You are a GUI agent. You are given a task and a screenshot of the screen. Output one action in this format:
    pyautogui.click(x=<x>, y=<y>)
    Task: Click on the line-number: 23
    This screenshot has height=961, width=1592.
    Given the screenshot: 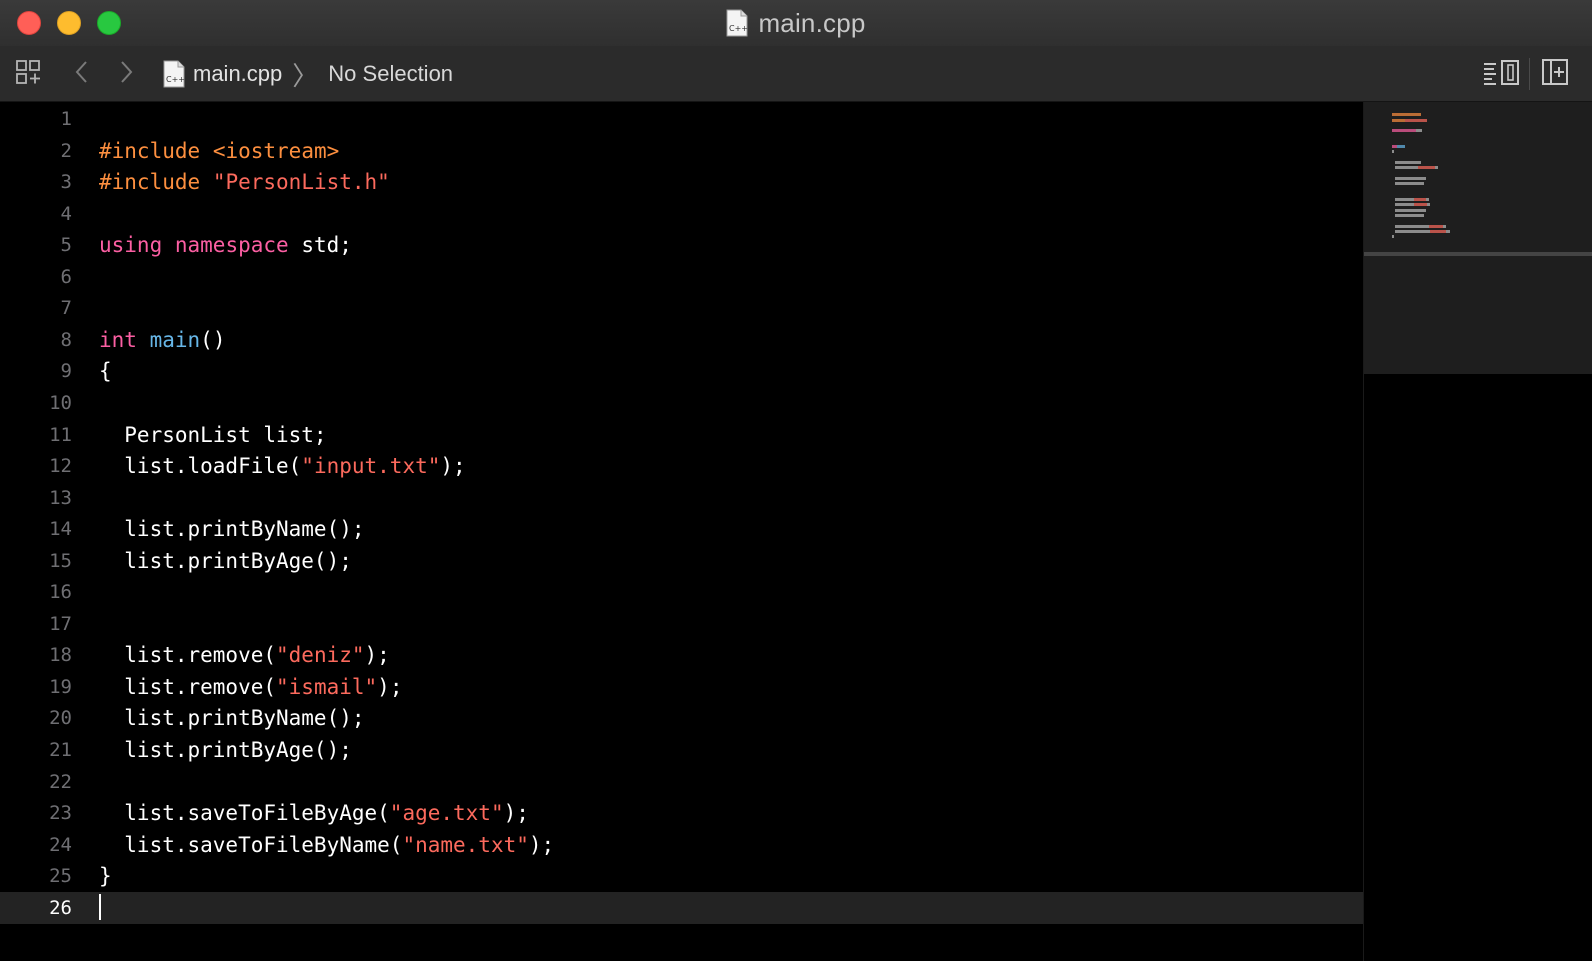 What is the action you would take?
    pyautogui.click(x=60, y=813)
    